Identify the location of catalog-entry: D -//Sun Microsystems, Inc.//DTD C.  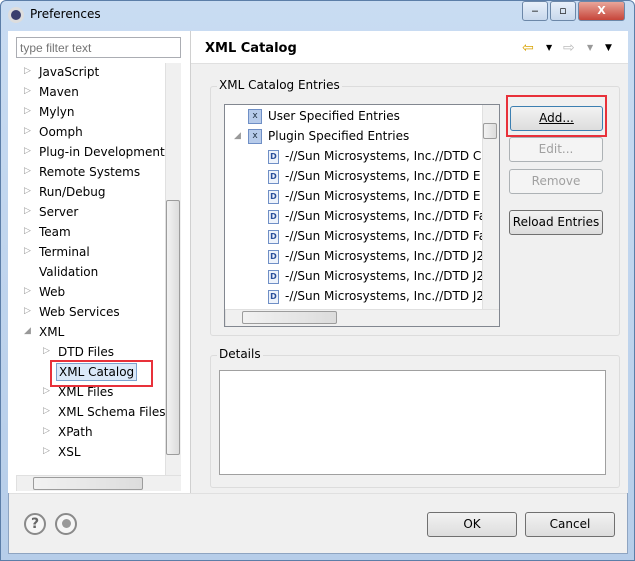
(374, 156).